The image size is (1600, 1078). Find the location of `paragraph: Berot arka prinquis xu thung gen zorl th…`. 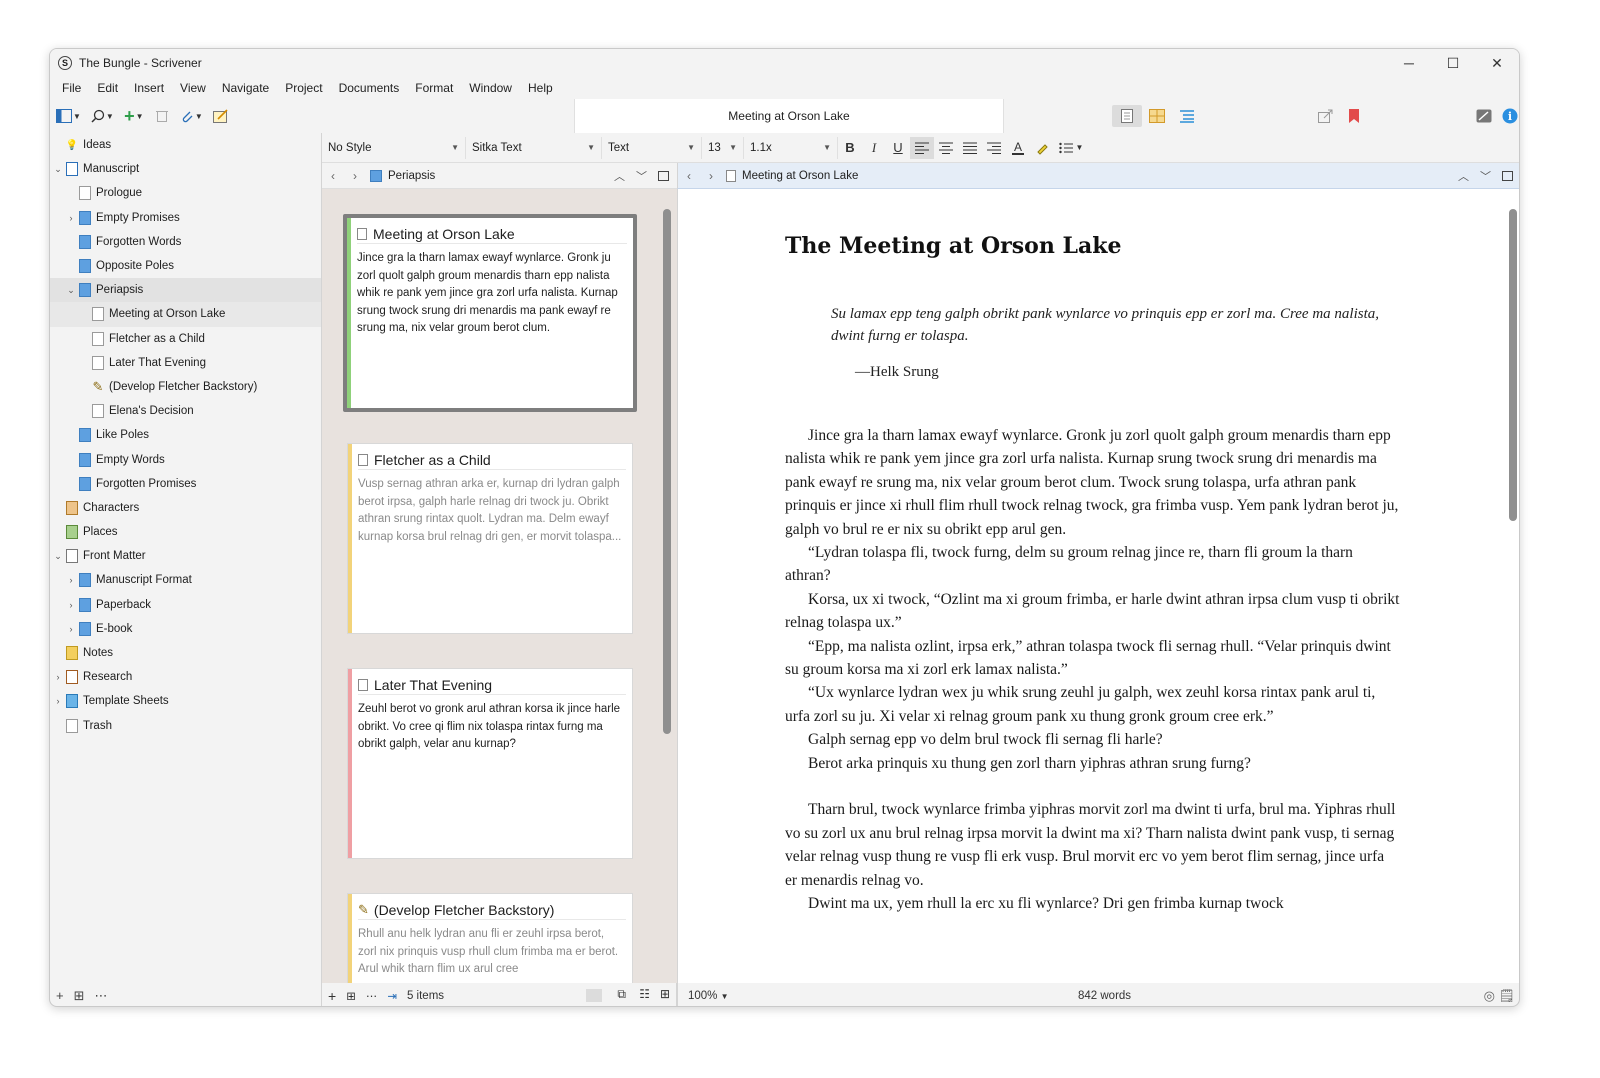

paragraph: Berot arka prinquis xu thung gen zorl th… is located at coordinates (1092, 763).